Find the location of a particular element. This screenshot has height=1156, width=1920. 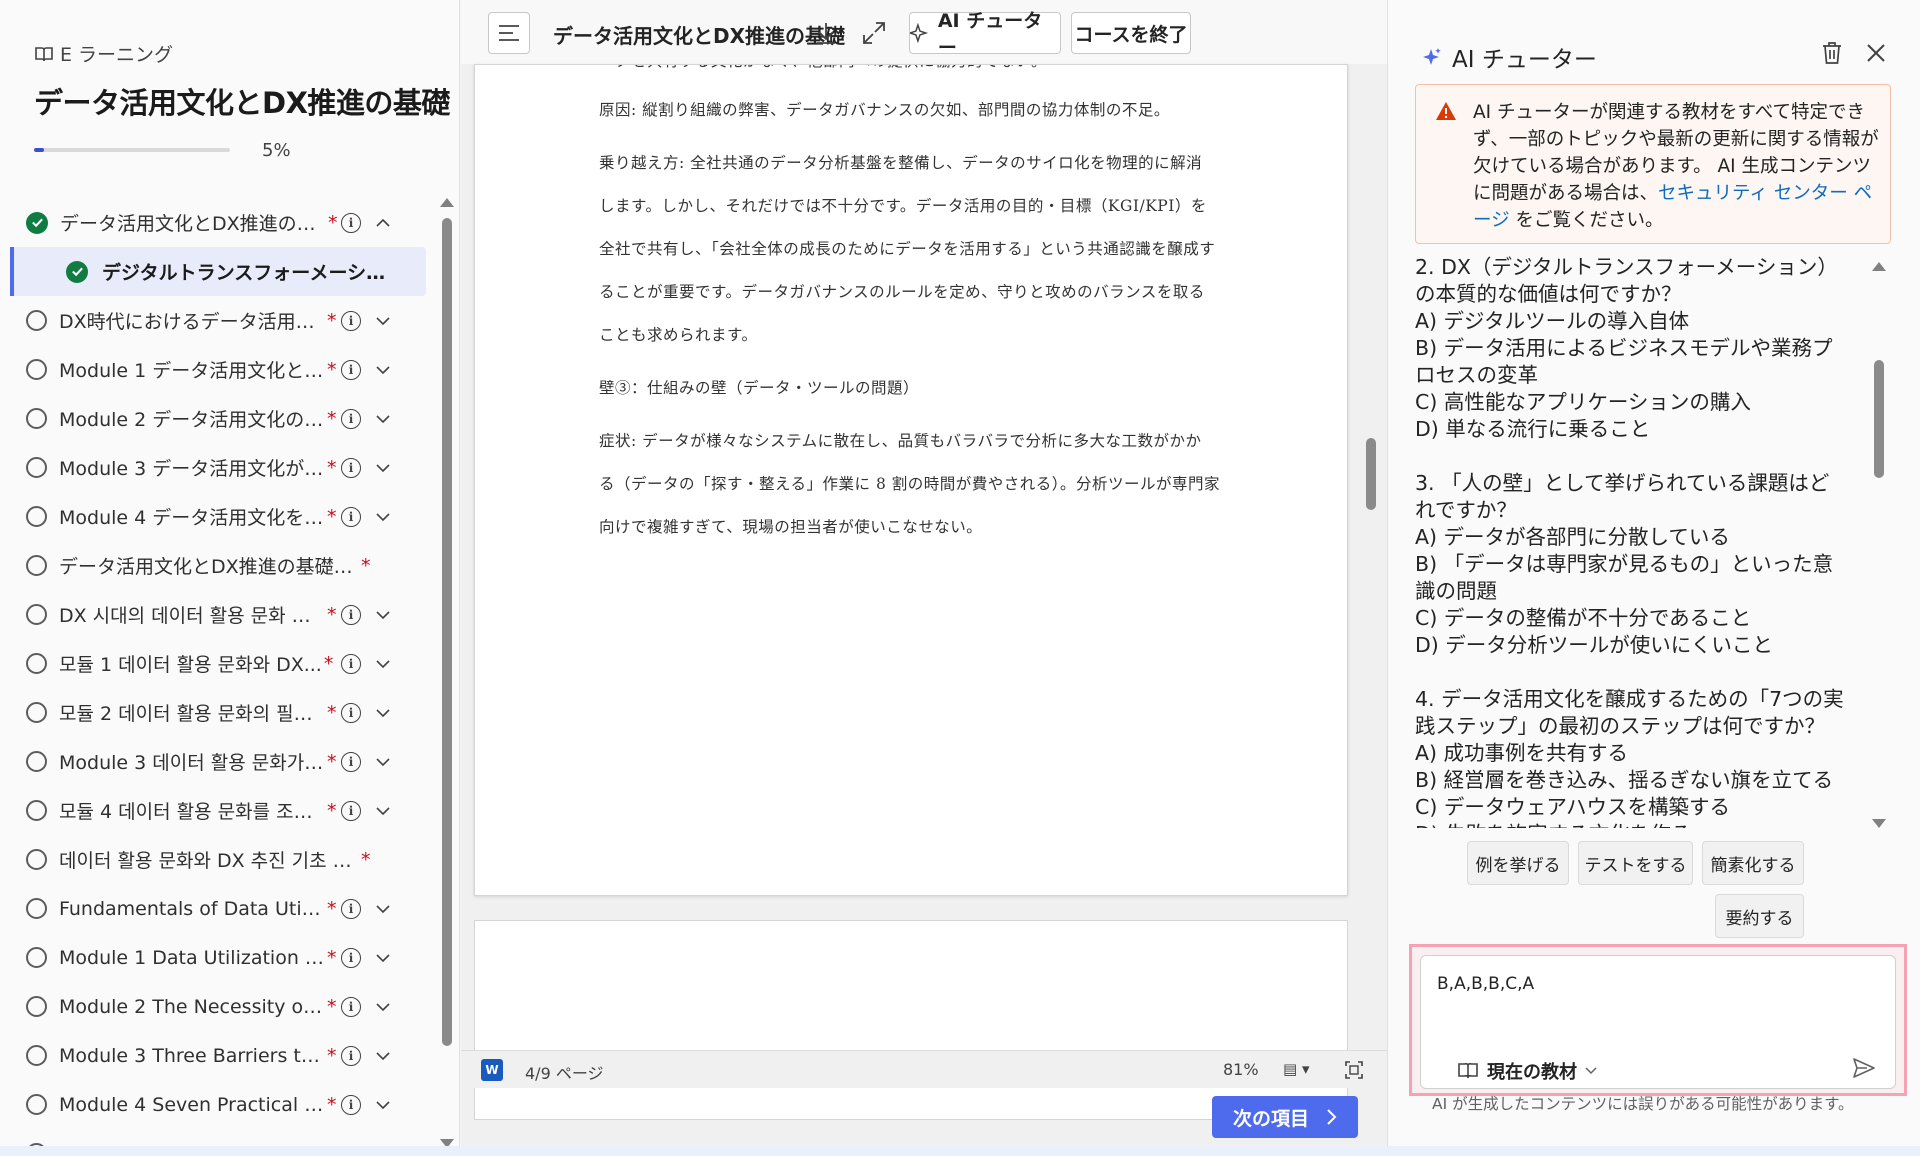

toc-item: Module 4 Seven Practical Steps ...*i is located at coordinates (220, 1104).